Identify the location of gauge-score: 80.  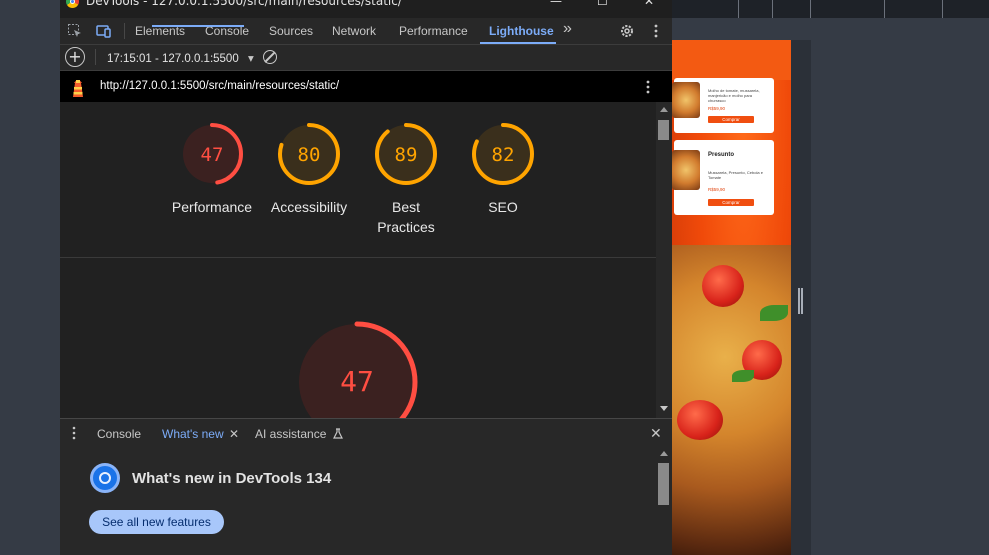
(309, 155).